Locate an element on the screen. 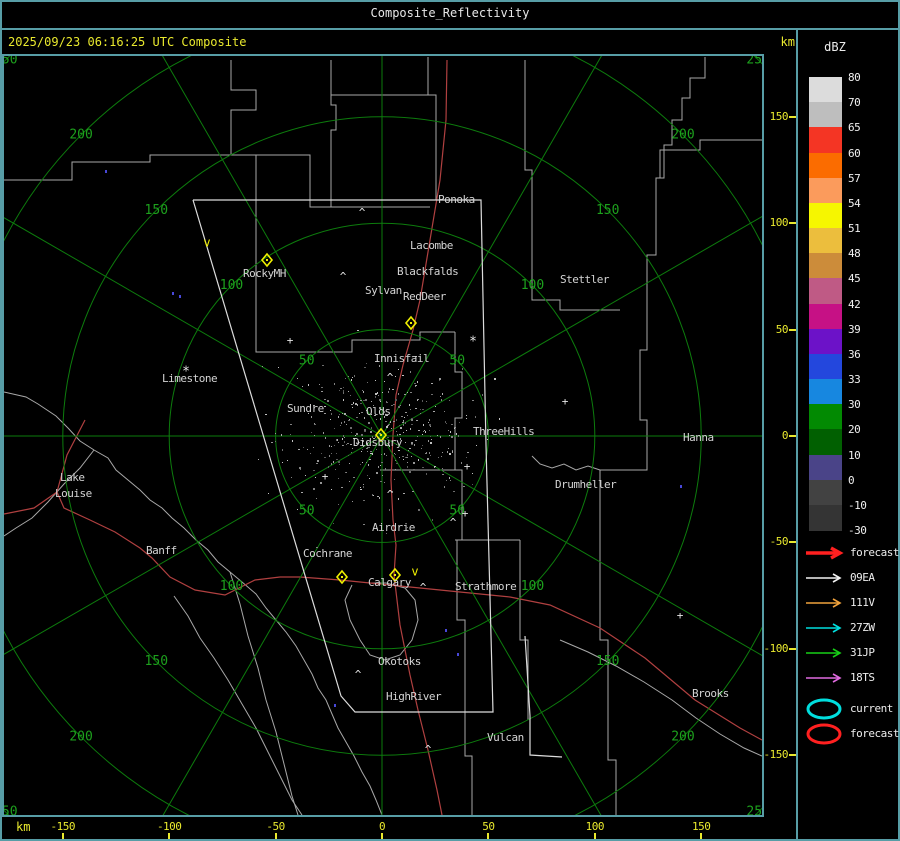  bottom-axis-tick-label: -150 is located at coordinates (63, 826).